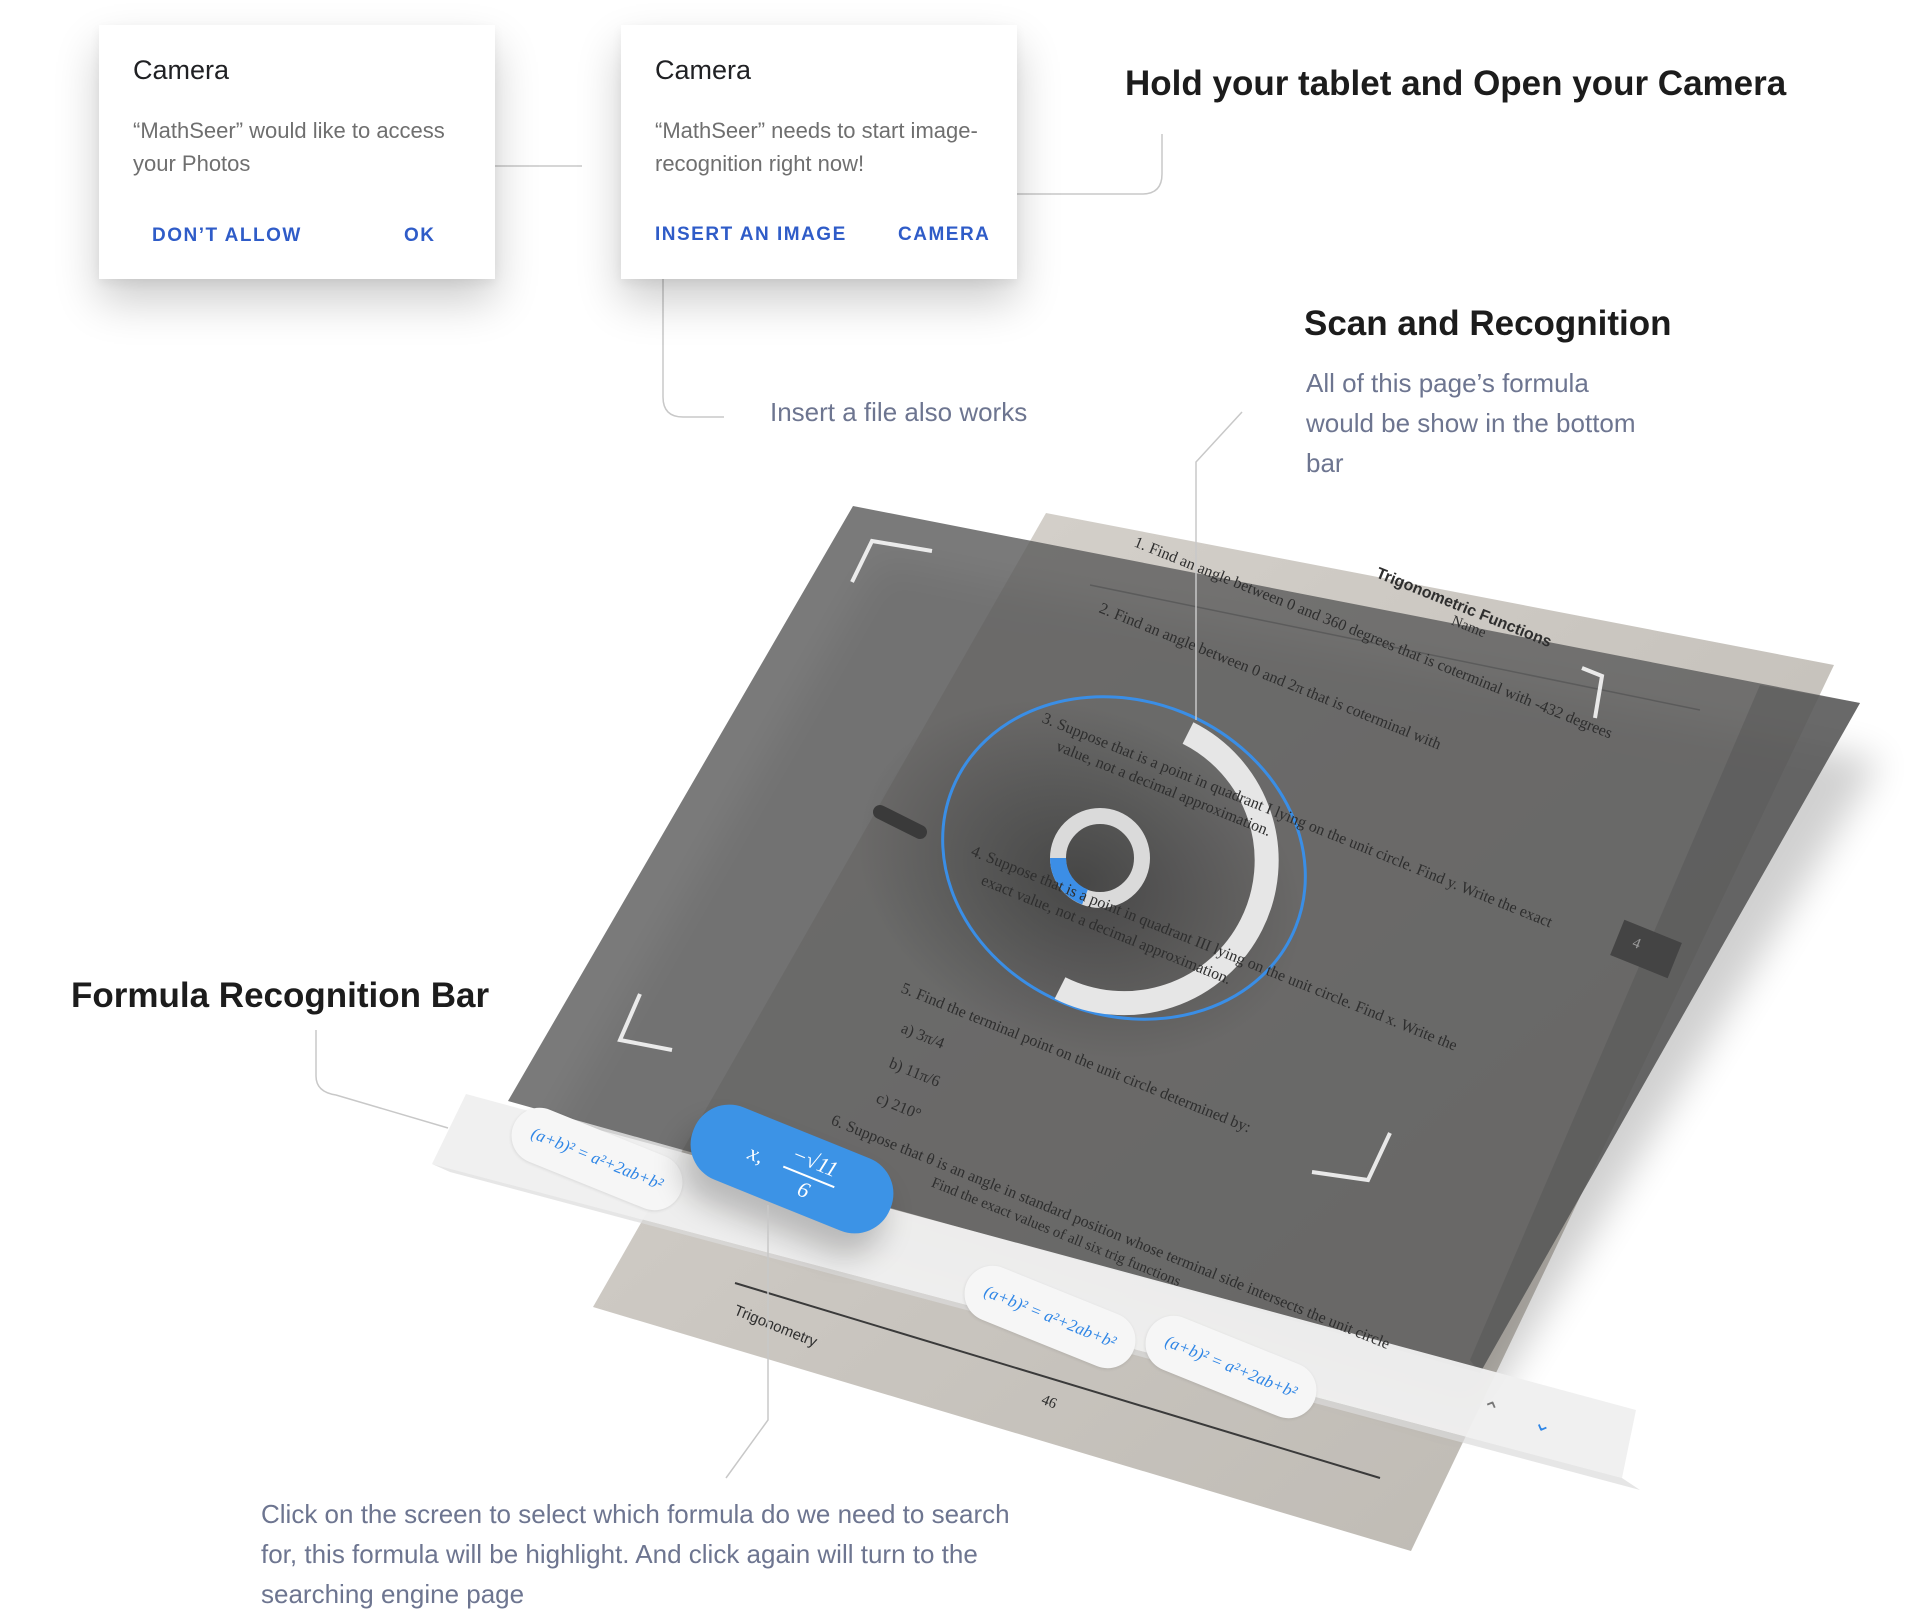  Describe the element at coordinates (756, 1154) in the screenshot. I see `formula-active-var: x,` at that location.